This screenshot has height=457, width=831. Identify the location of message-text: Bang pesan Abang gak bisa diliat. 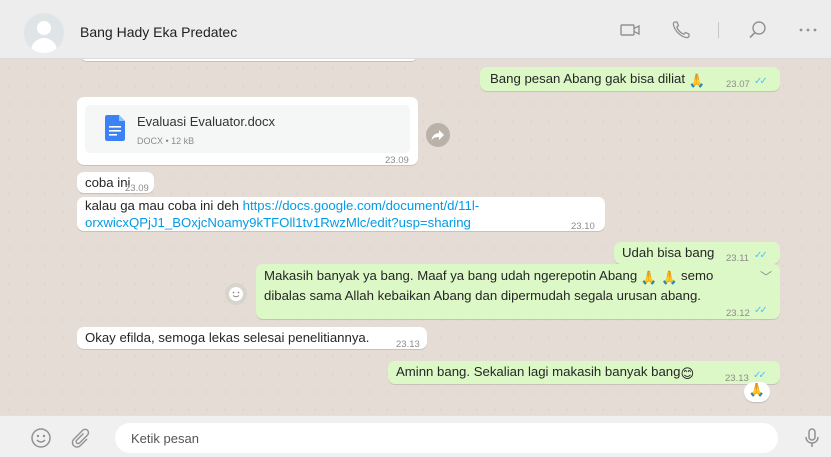
(588, 78).